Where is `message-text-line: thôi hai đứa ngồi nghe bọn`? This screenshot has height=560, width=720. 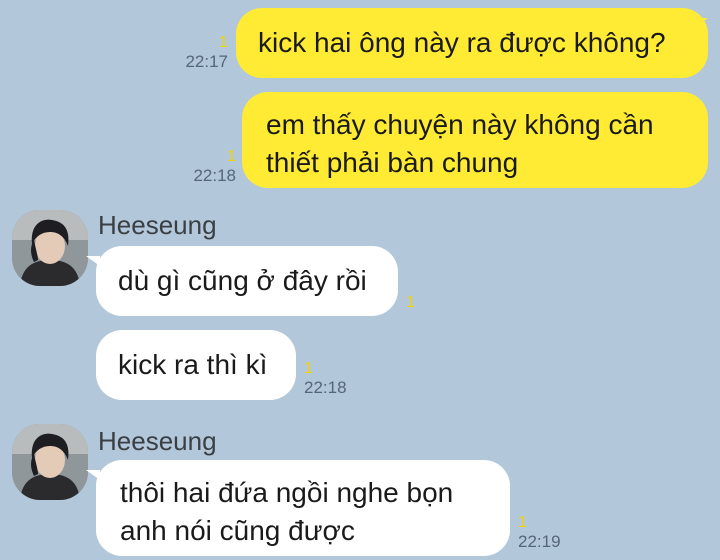 message-text-line: thôi hai đứa ngồi nghe bọn is located at coordinates (287, 492).